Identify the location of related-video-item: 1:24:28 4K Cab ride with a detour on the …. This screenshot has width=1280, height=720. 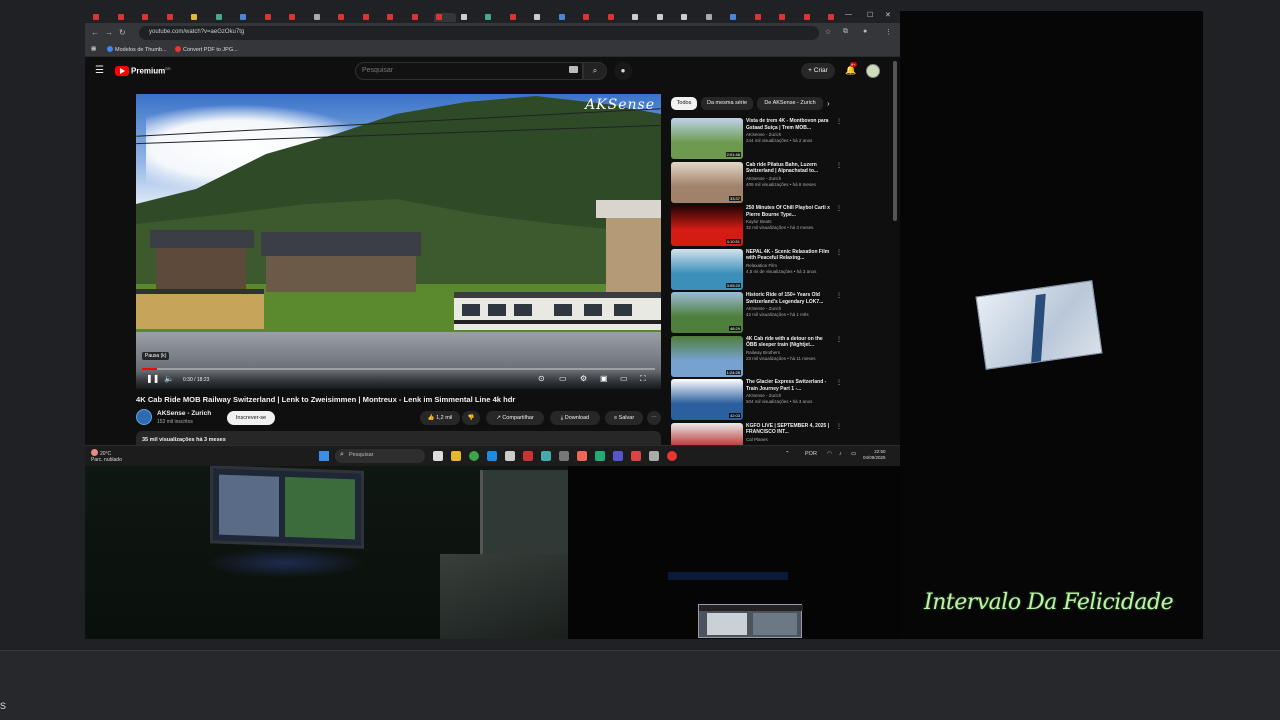
(781, 356).